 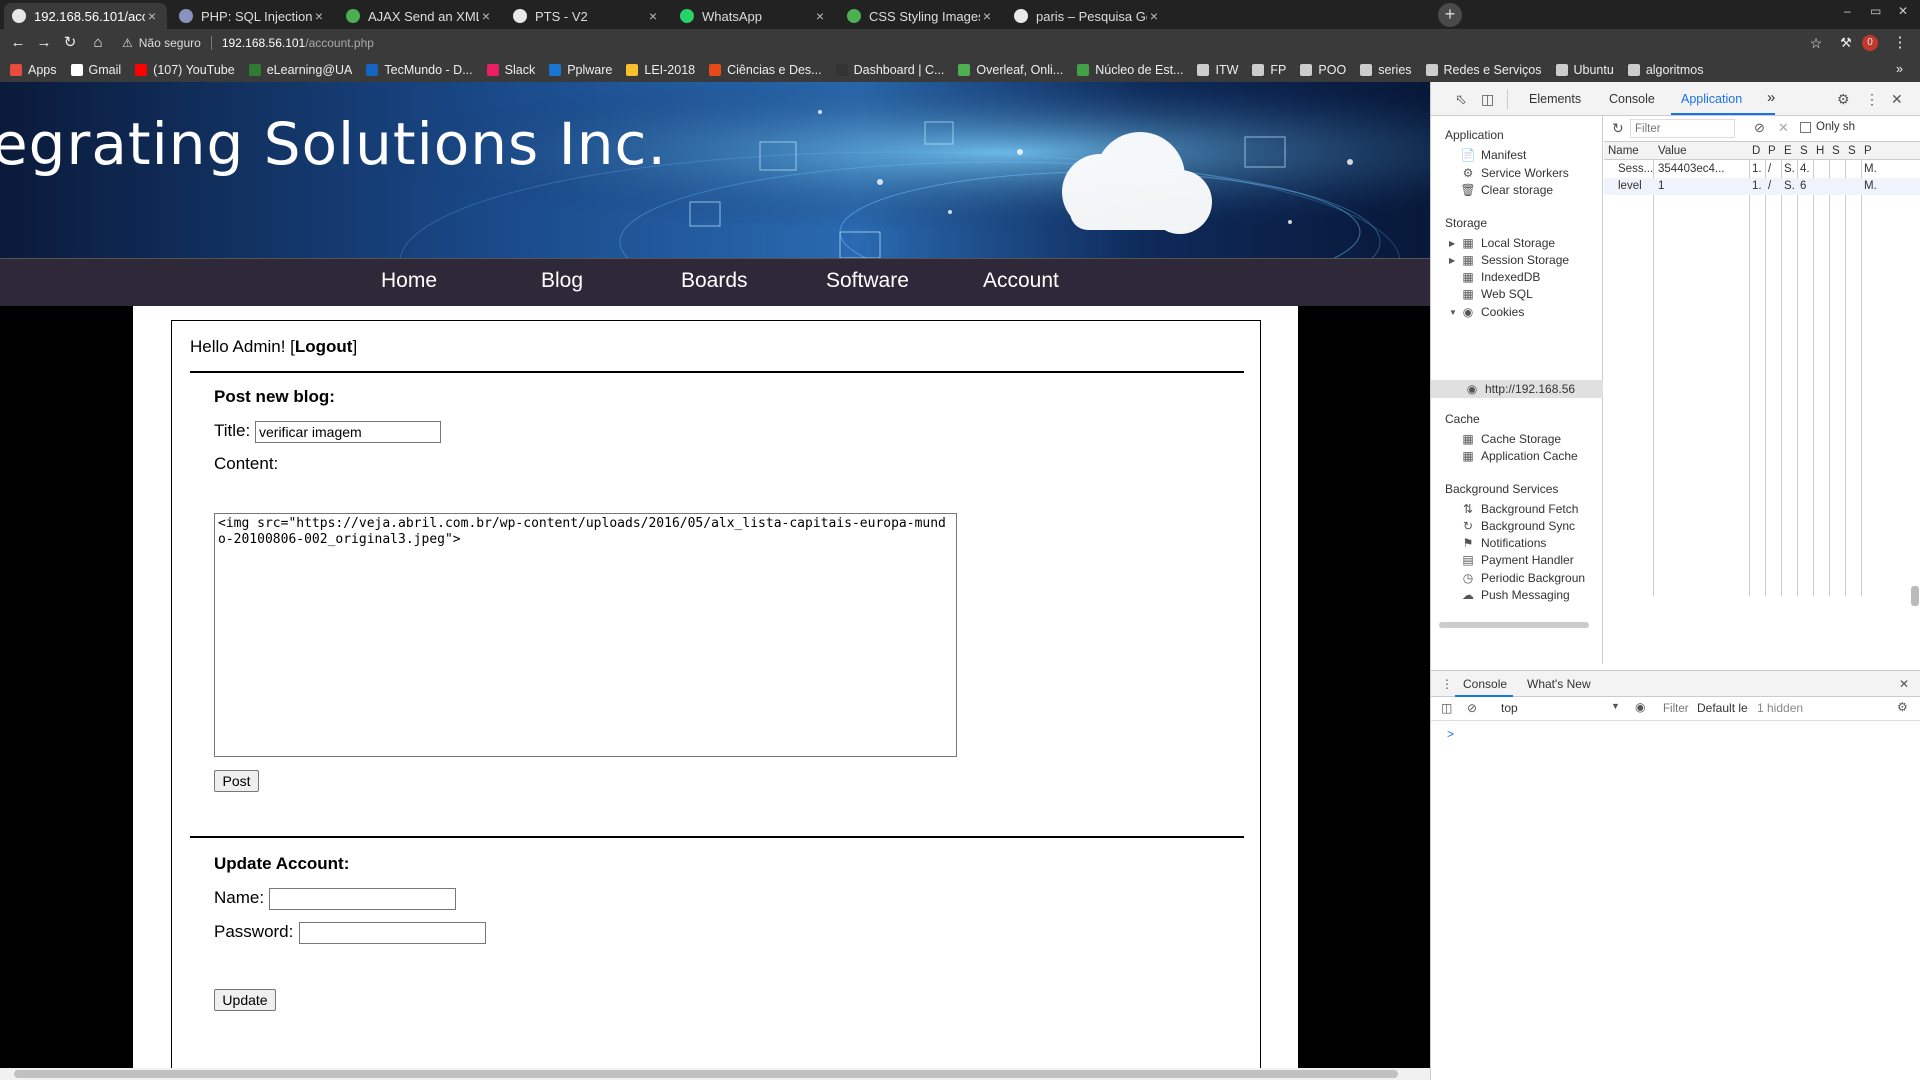 I want to click on sidebar-item-background-sync: ↻ Background Sync, so click(x=1512, y=526).